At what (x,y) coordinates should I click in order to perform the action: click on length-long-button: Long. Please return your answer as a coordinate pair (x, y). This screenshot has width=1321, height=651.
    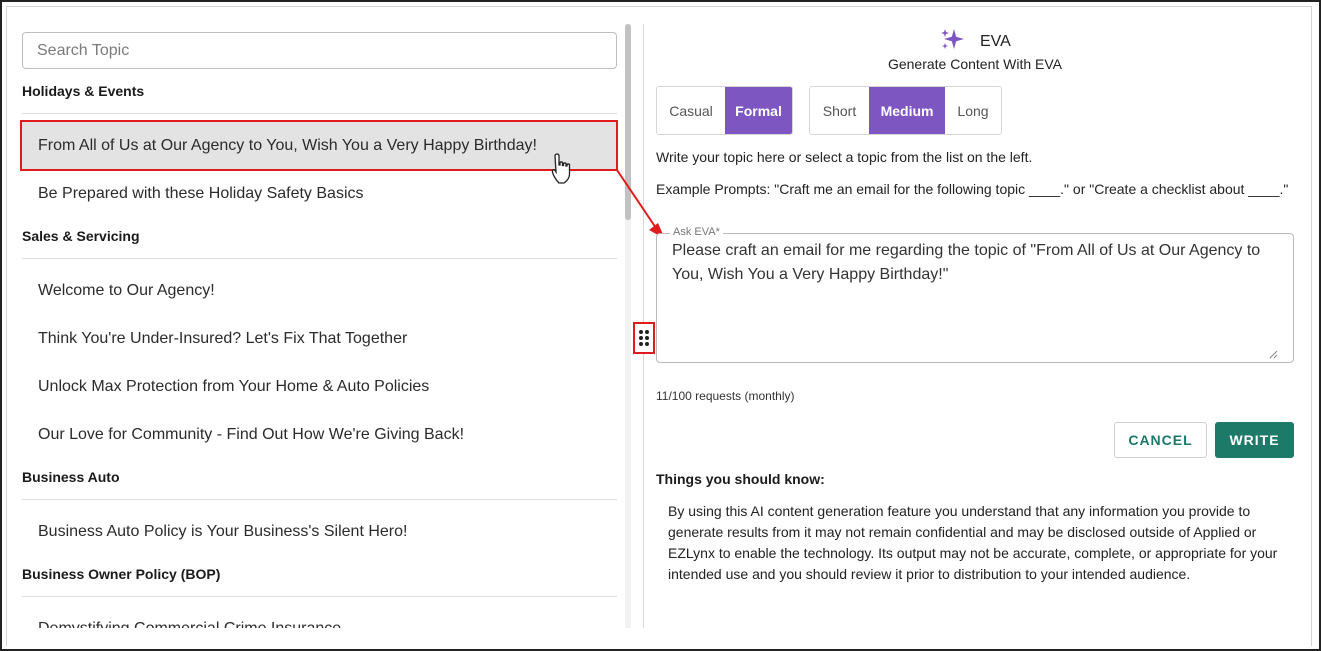
    Looking at the image, I should click on (973, 110).